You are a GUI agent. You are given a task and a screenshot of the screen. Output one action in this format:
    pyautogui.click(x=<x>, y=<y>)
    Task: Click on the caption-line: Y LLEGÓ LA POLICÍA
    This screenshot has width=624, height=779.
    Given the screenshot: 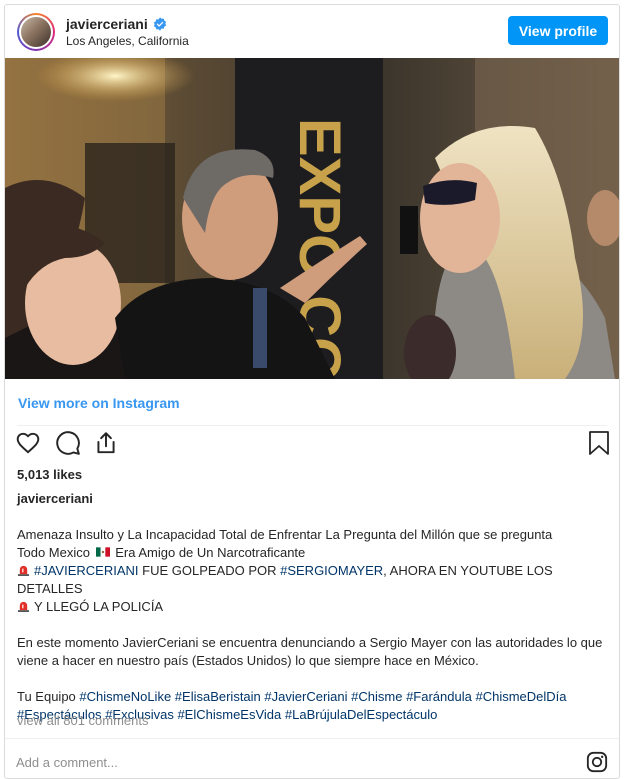 What is the action you would take?
    pyautogui.click(x=315, y=607)
    